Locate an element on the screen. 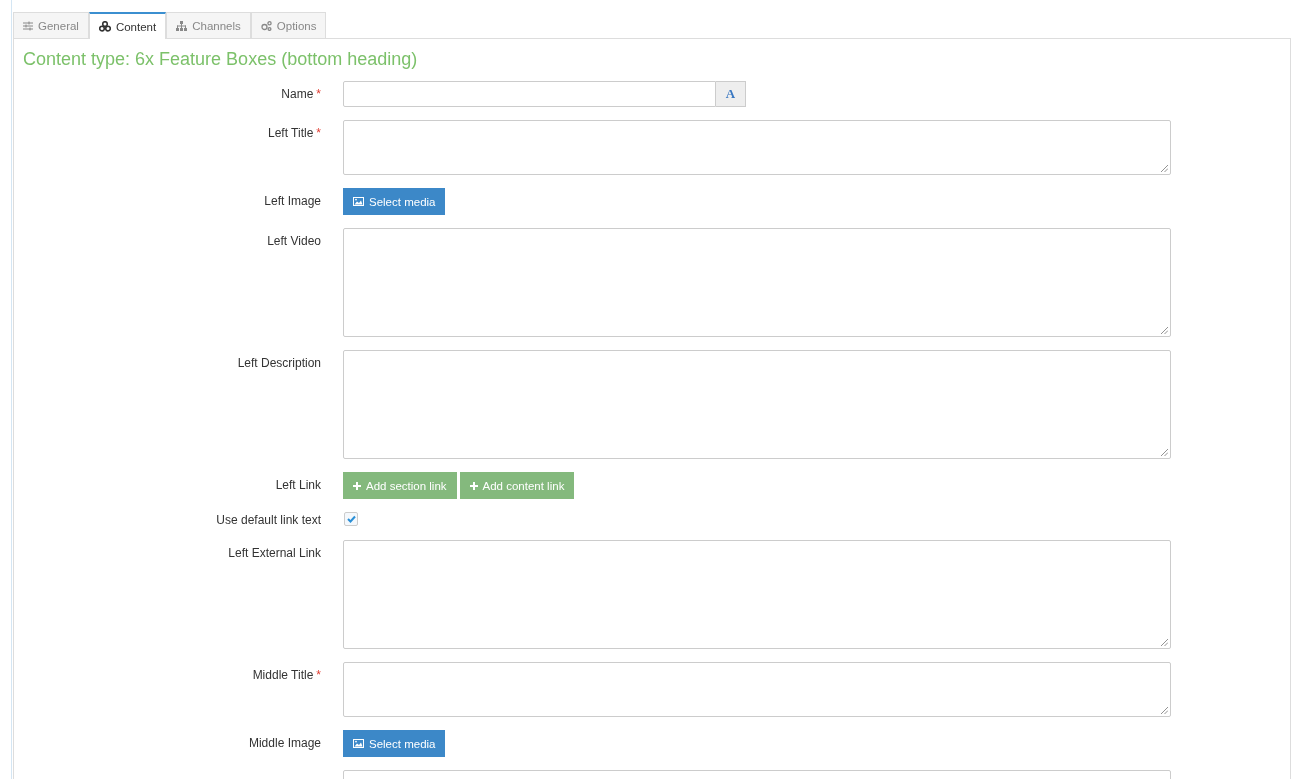 Image resolution: width=1300 pixels, height=779 pixels. field-label: Left Video is located at coordinates (294, 241).